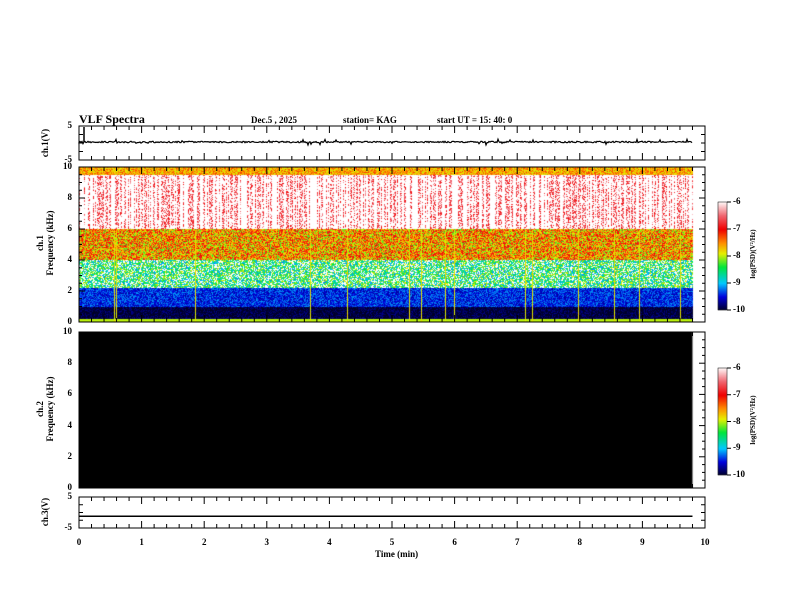  What do you see at coordinates (141, 542) in the screenshot?
I see `xtick-label: 1` at bounding box center [141, 542].